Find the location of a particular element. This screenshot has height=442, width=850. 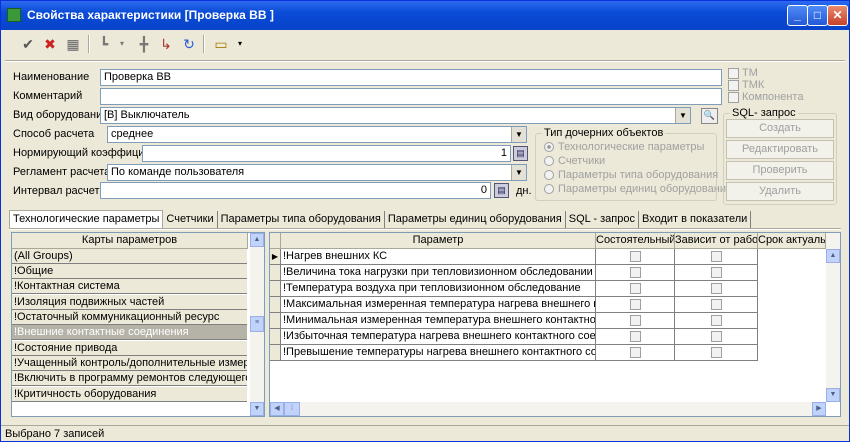

list-item: (All Groups) is located at coordinates (129, 256).